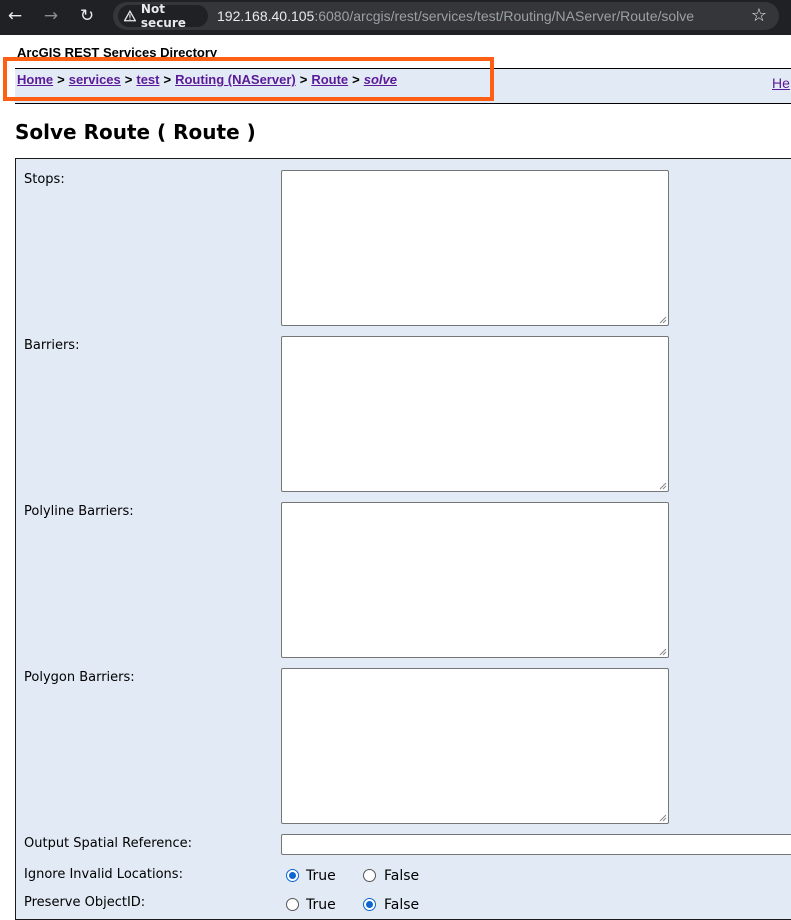  Describe the element at coordinates (759, 15) in the screenshot. I see `bookmark-star-icon: ☆` at that location.